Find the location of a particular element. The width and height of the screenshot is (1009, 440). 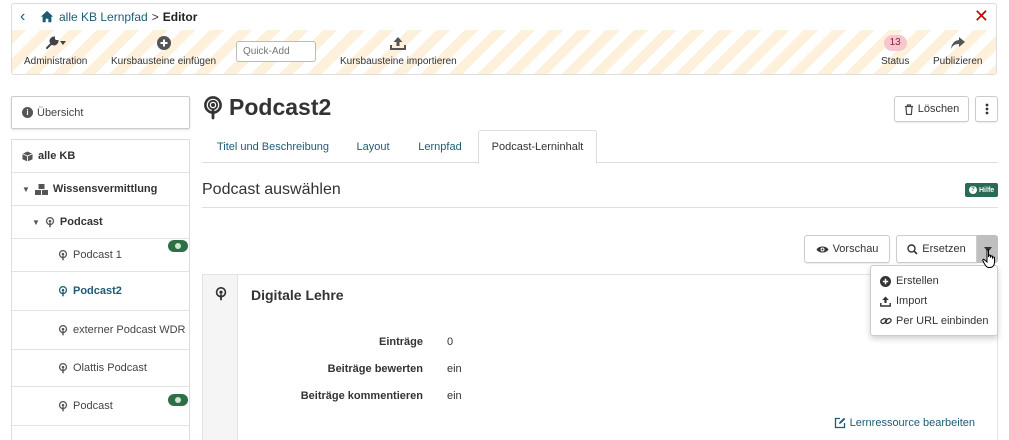

more-options-button is located at coordinates (986, 109).